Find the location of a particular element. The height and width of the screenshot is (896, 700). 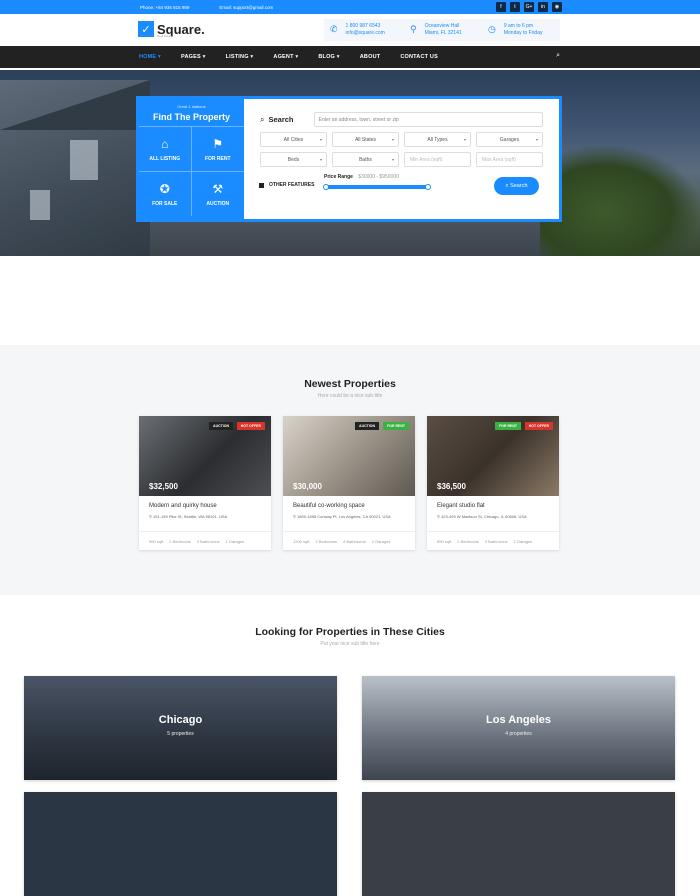

nav-about: ABOUT is located at coordinates (370, 57).